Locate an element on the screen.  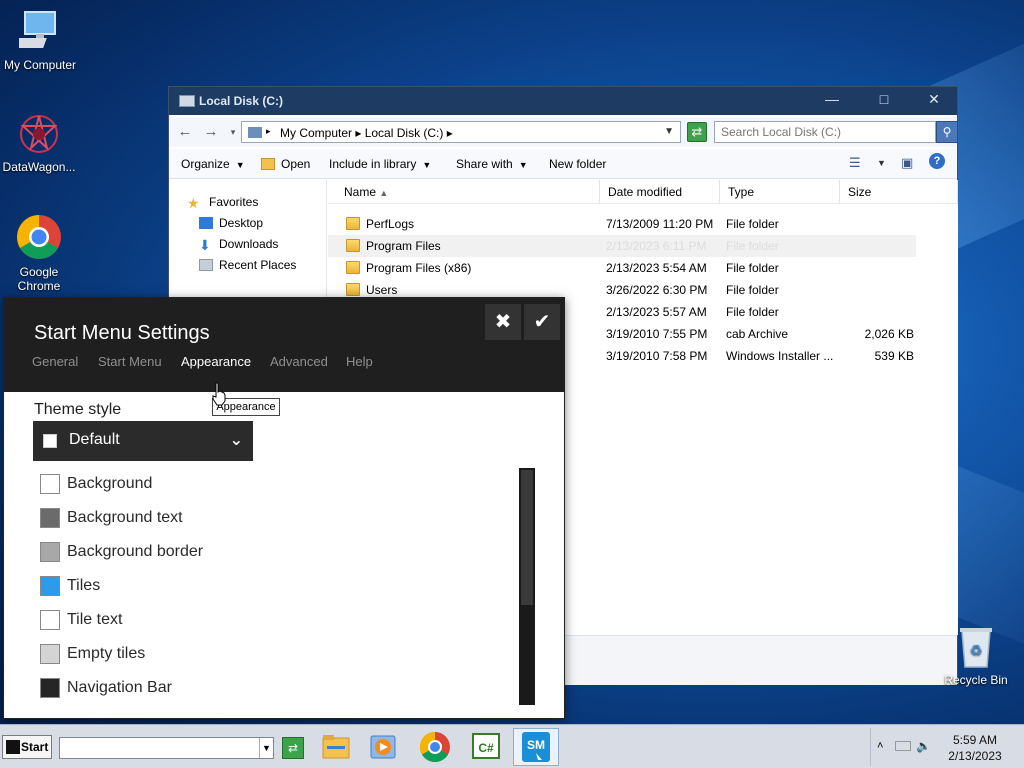
column-header-name: Name ▲ is located at coordinates (464, 192).